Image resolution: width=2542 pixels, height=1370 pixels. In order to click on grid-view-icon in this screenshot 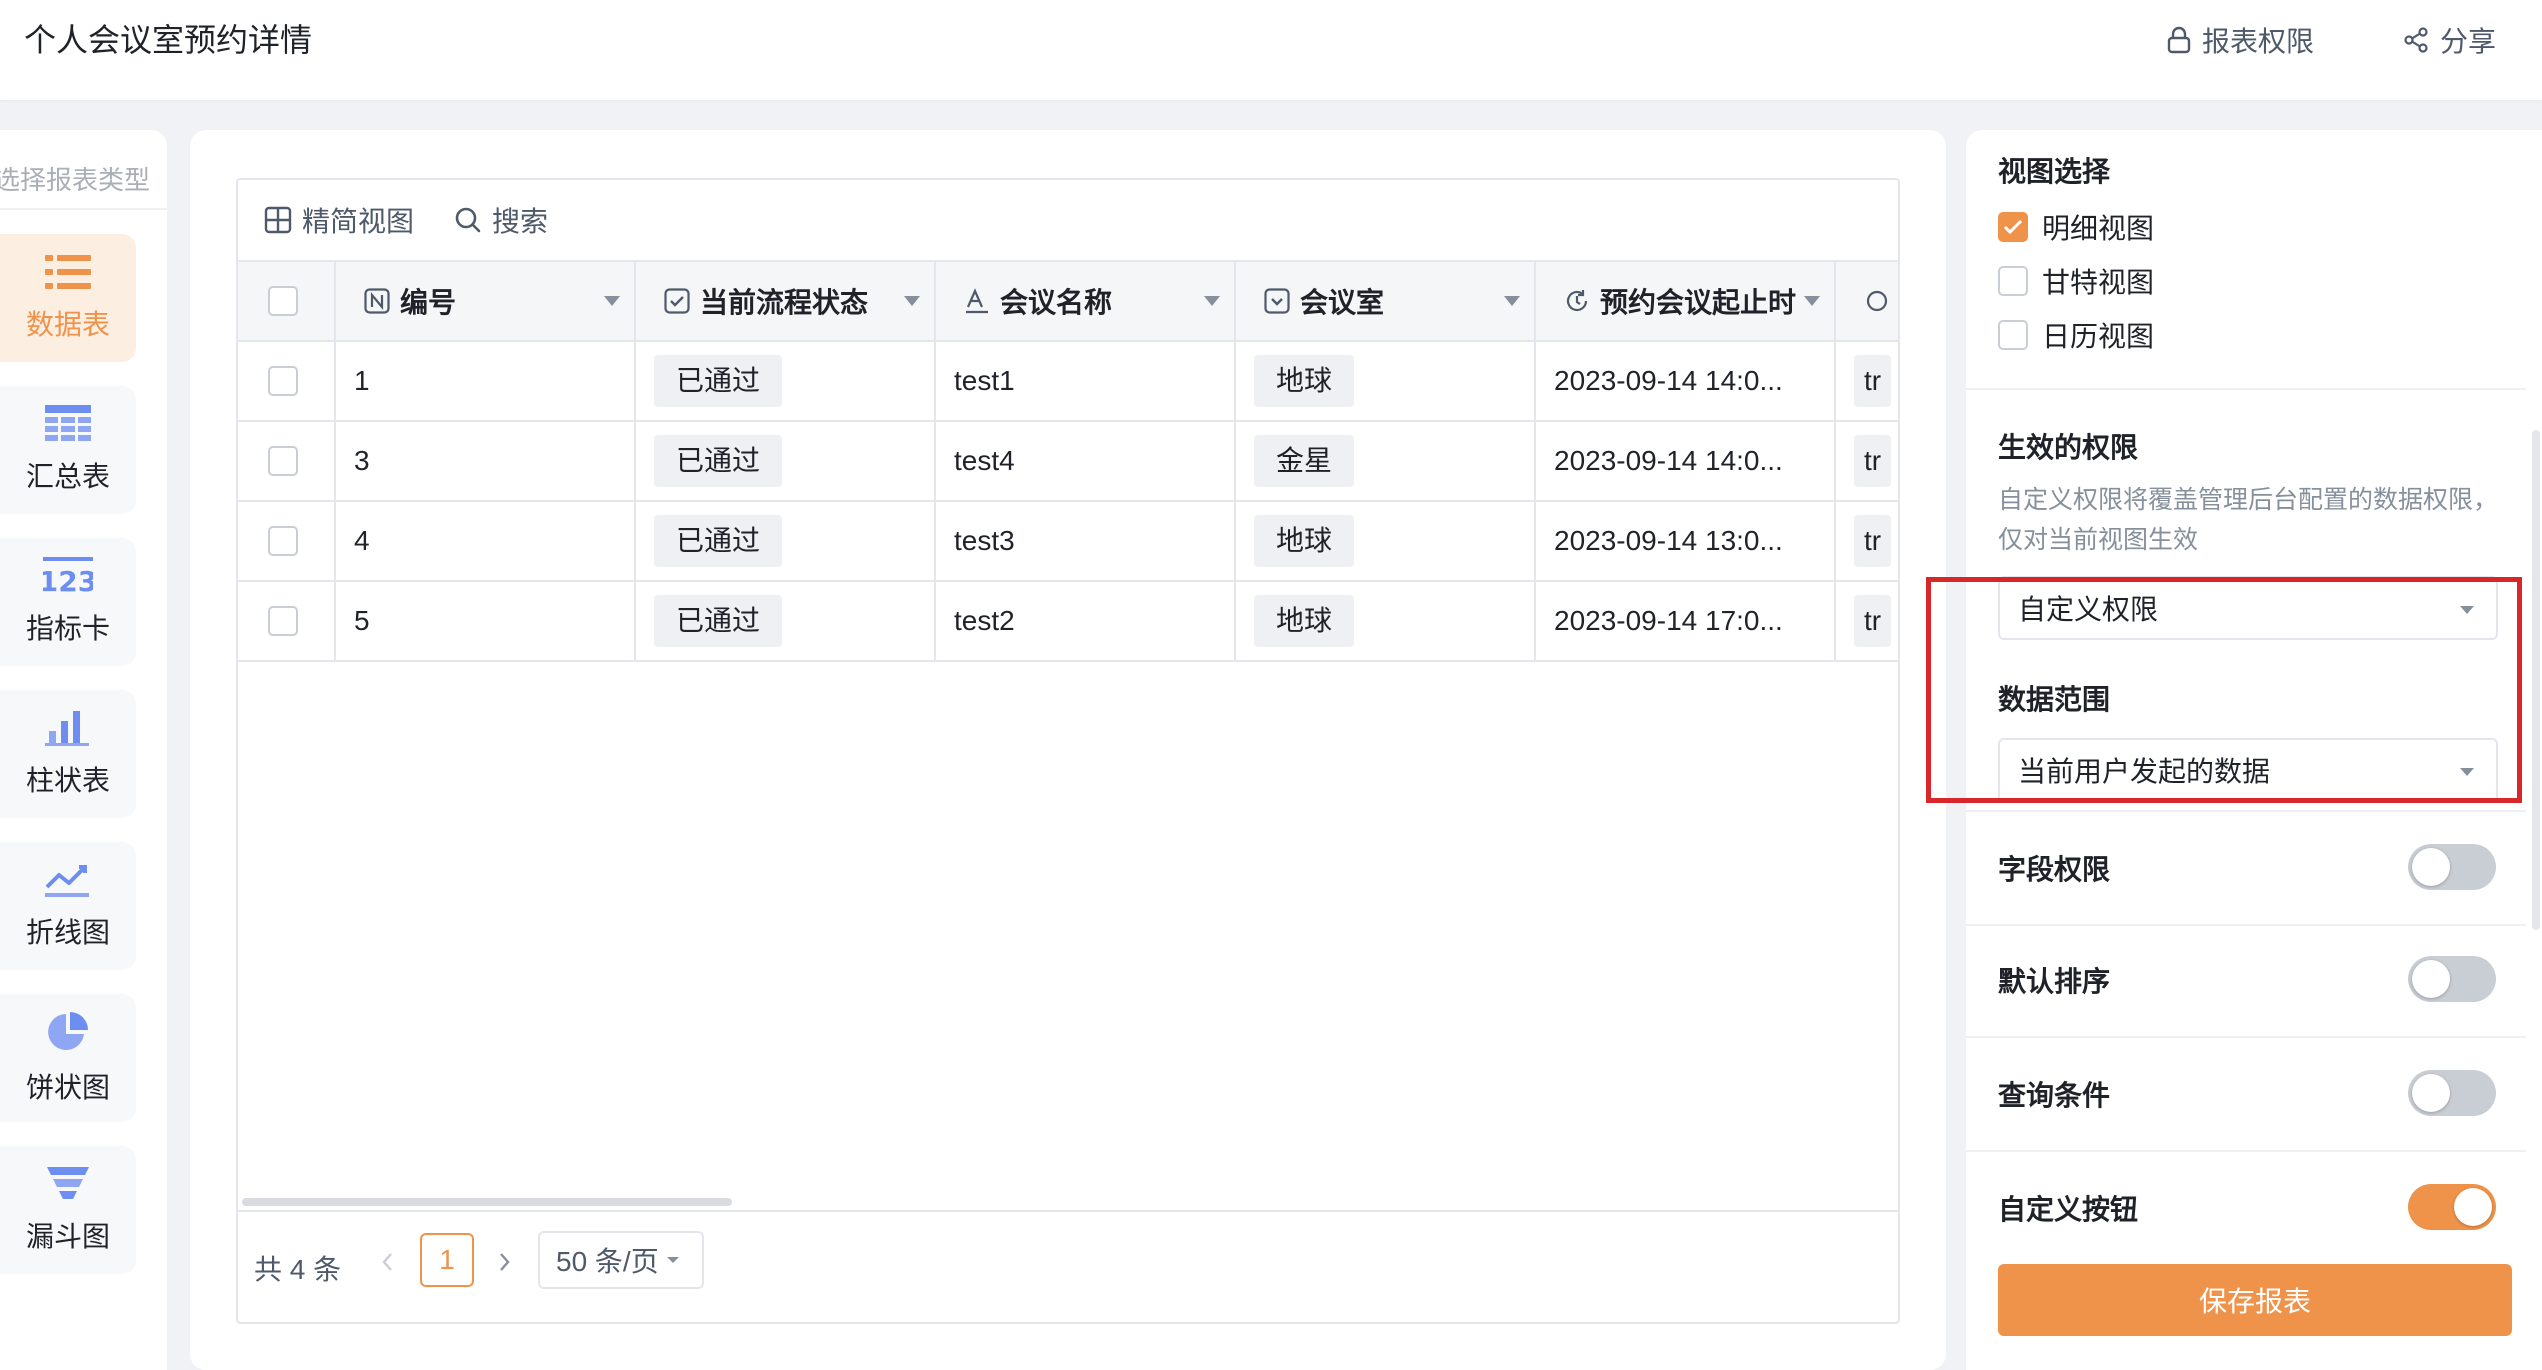, I will do `click(278, 220)`.